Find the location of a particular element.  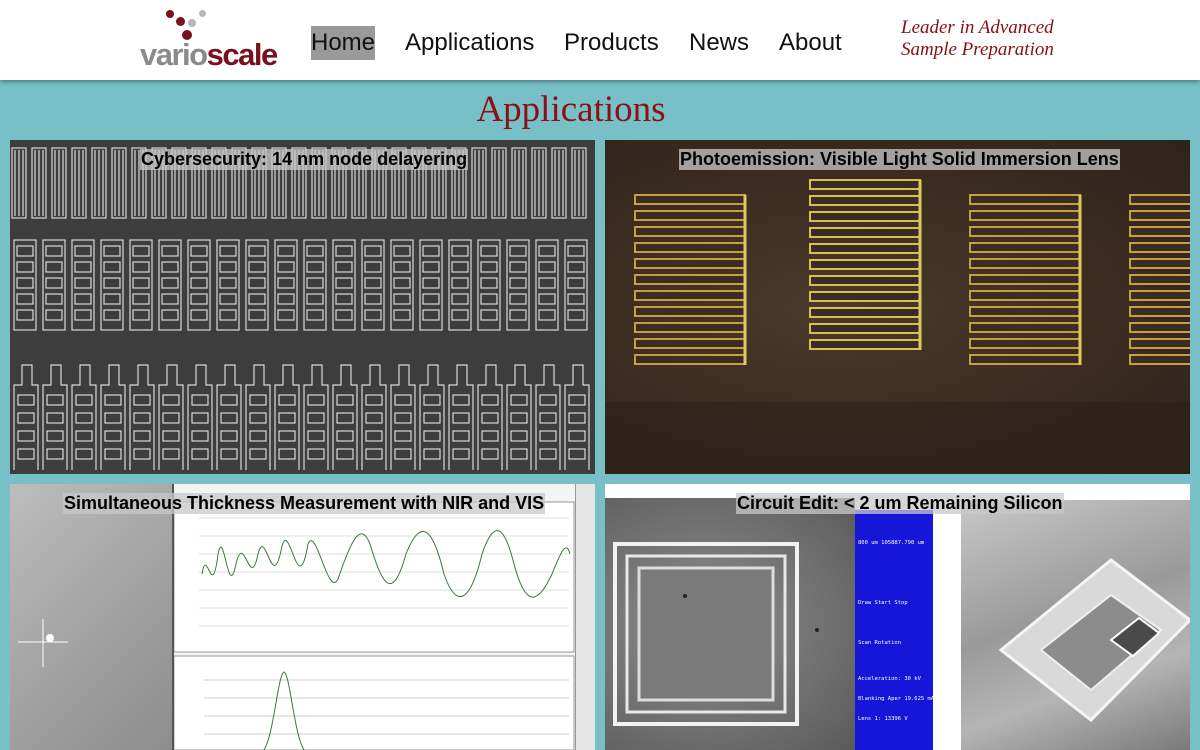

ir-camera-view is located at coordinates (91, 617).